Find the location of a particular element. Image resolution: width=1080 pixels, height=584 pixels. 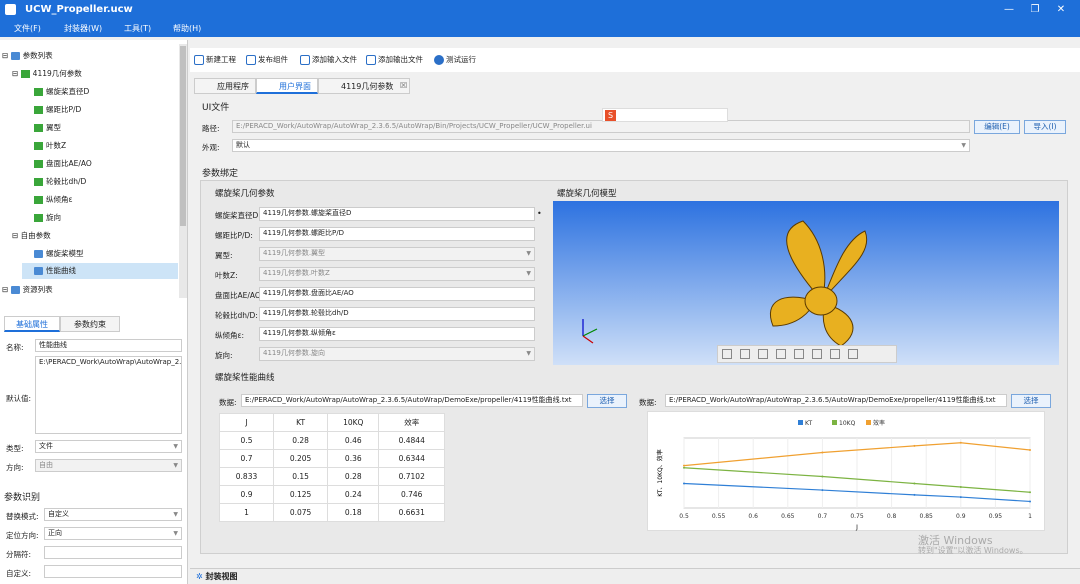

geo-param-field: 4119几何参数.螺旋桨直径D is located at coordinates (397, 214).